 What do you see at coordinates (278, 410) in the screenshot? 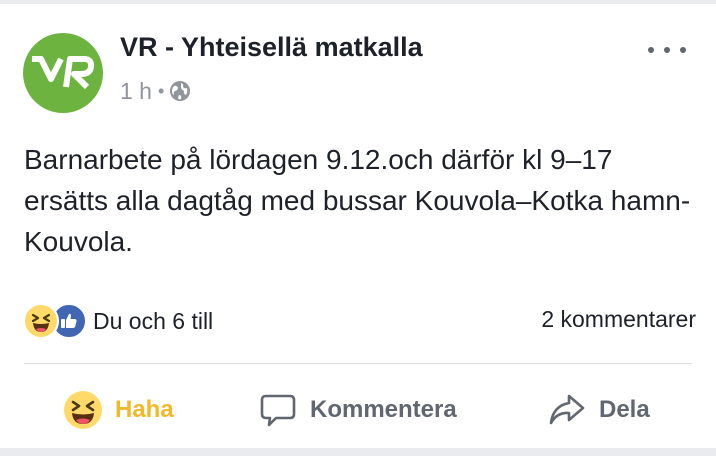
I see `comment-icon` at bounding box center [278, 410].